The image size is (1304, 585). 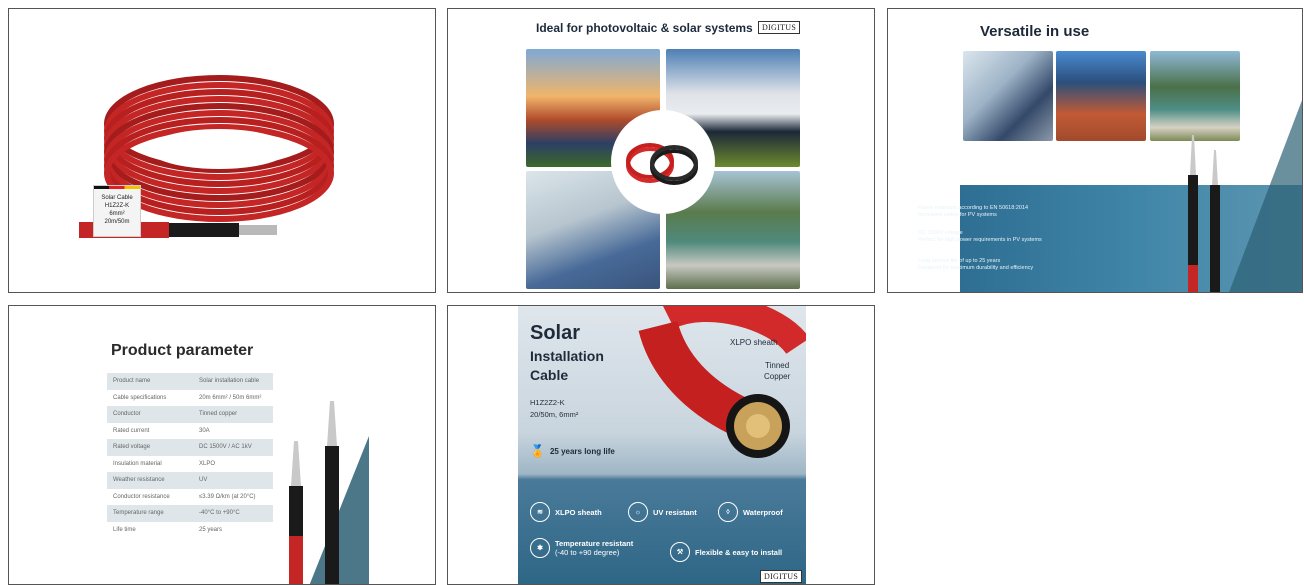 What do you see at coordinates (1101, 96) in the screenshot?
I see `photo-roof-install` at bounding box center [1101, 96].